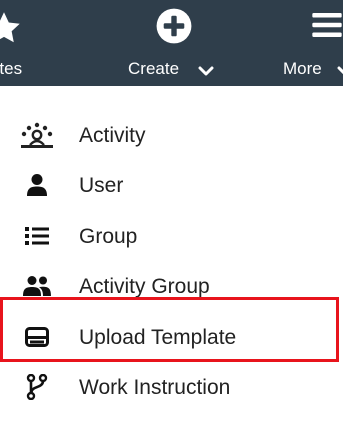  I want to click on activity-icon, so click(37, 135).